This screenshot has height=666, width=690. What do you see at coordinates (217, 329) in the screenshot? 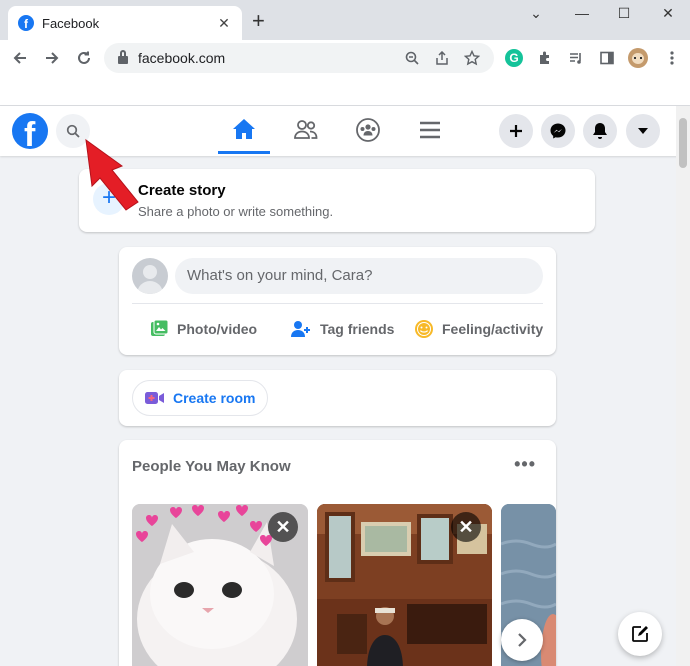
I see `photo-video-label: Photo/video` at bounding box center [217, 329].